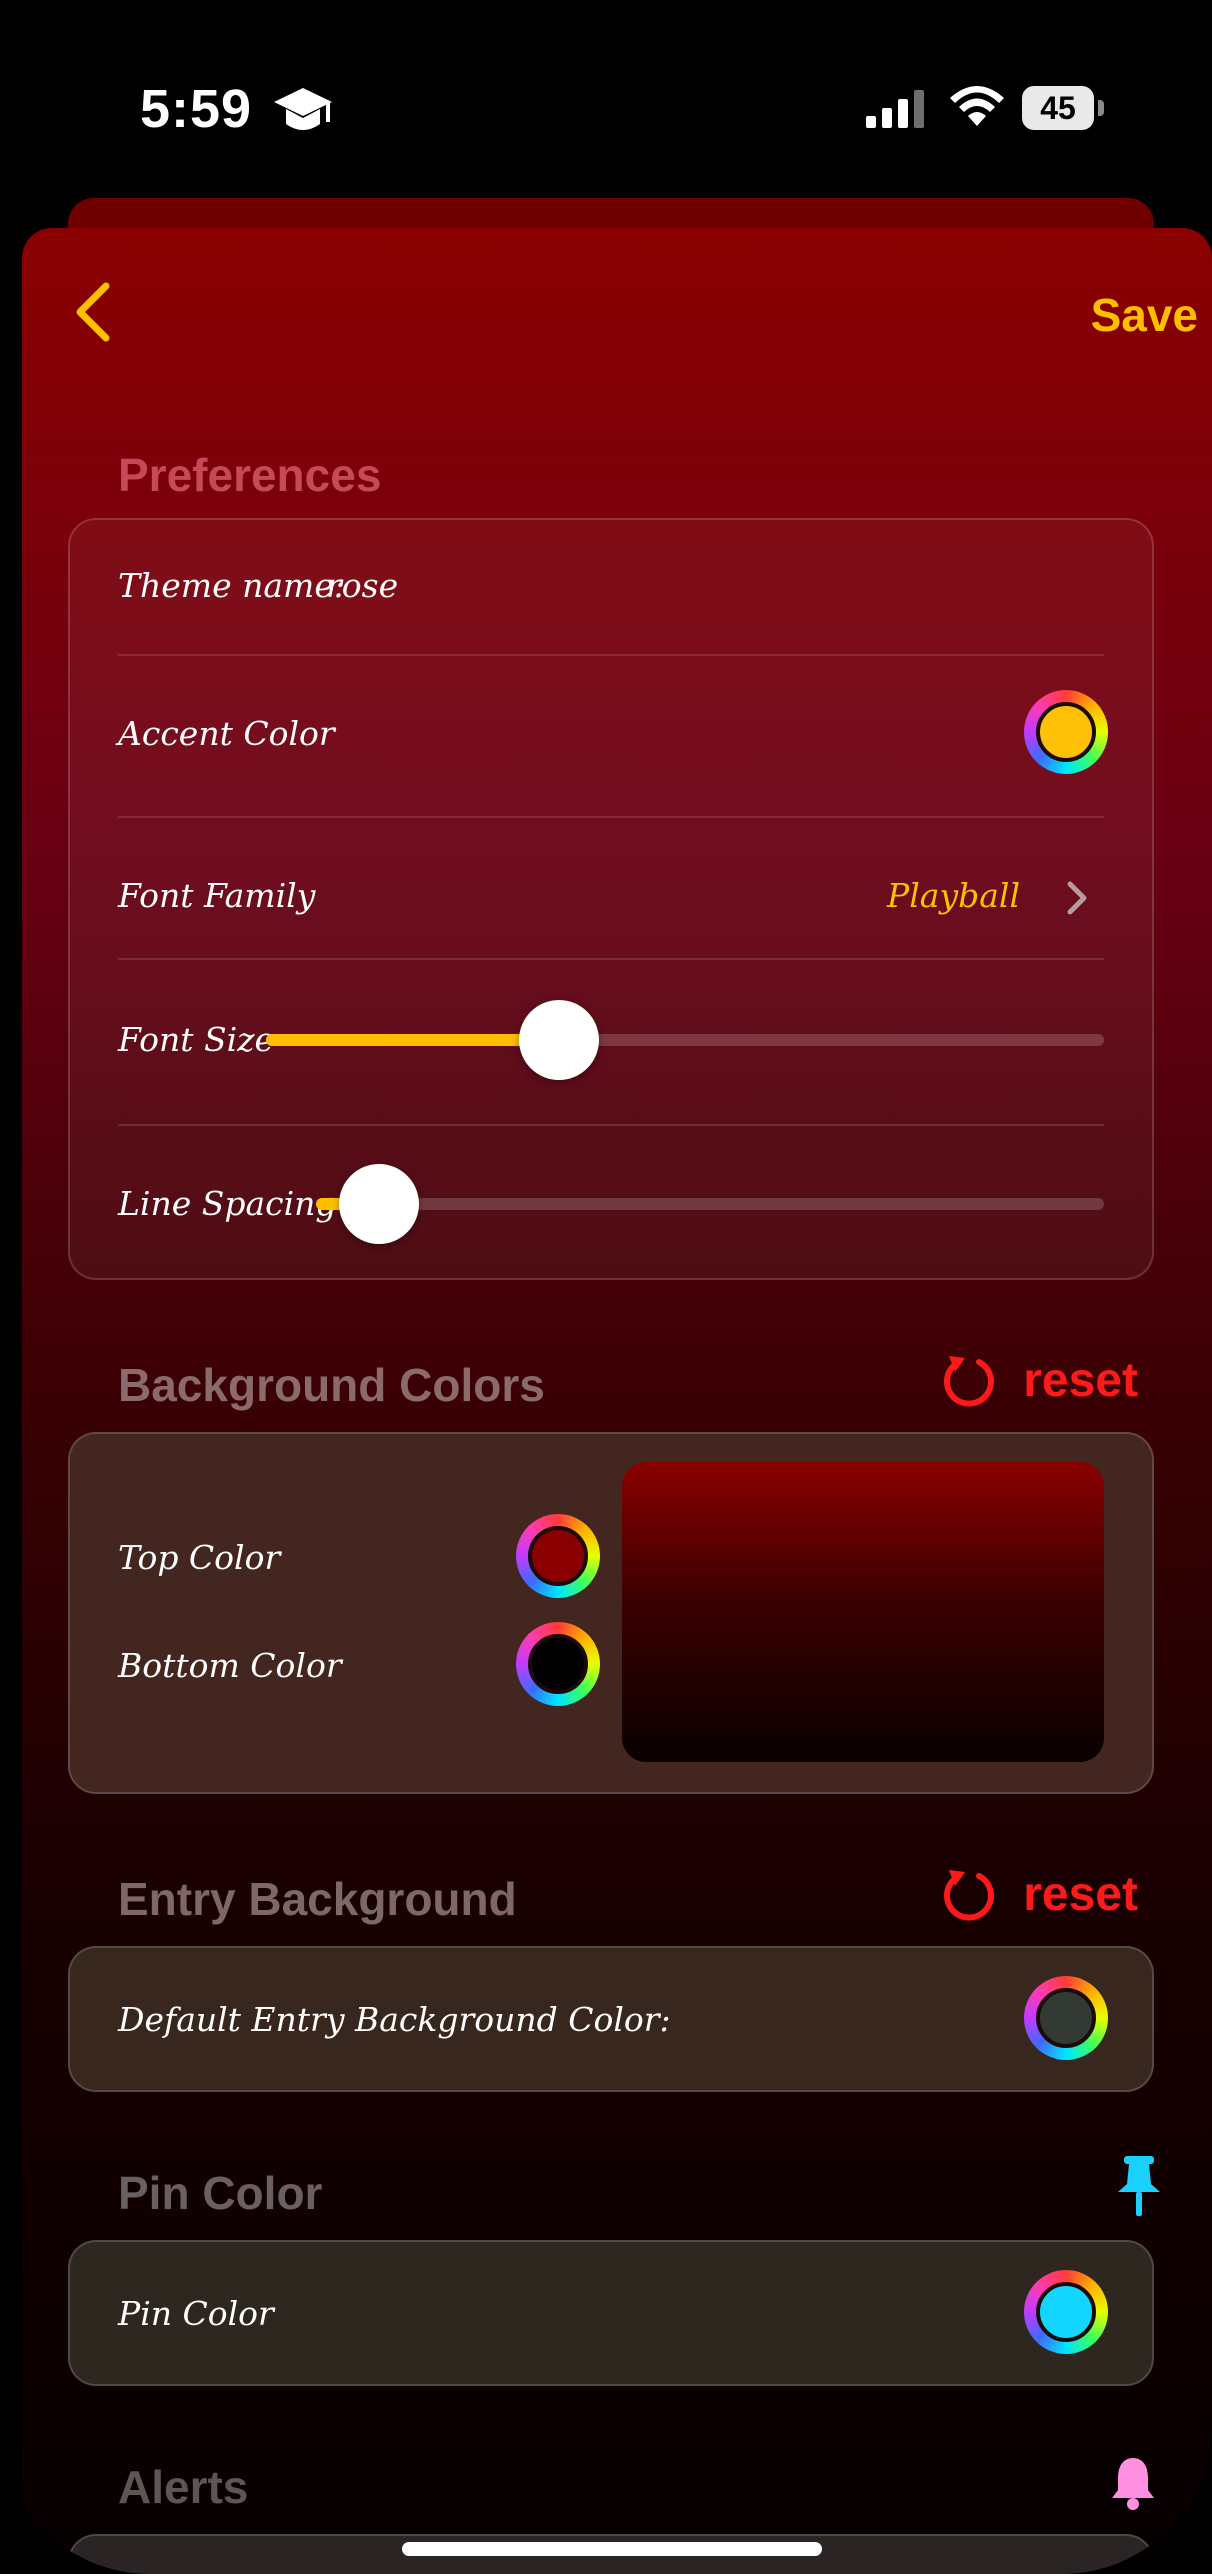 This screenshot has height=2574, width=1212. What do you see at coordinates (227, 1203) in the screenshot?
I see `line-spacing-label: Line Spacing` at bounding box center [227, 1203].